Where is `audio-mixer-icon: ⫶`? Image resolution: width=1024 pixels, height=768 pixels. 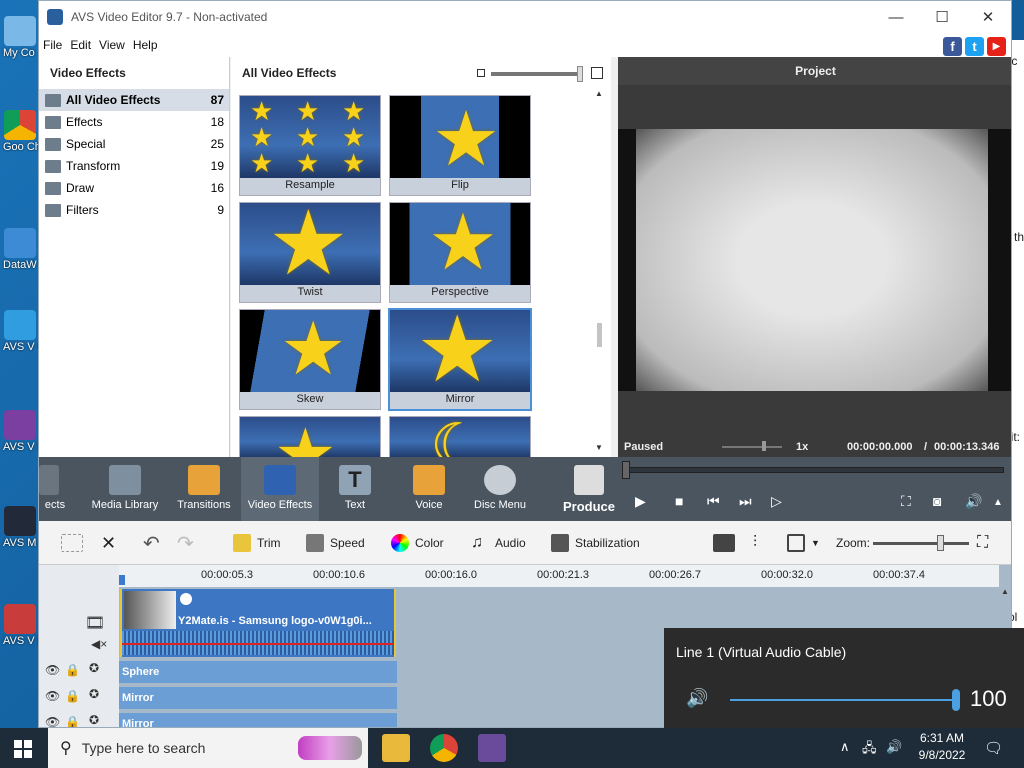
audio-mixer-icon: ⫶ is located at coordinates (755, 543).